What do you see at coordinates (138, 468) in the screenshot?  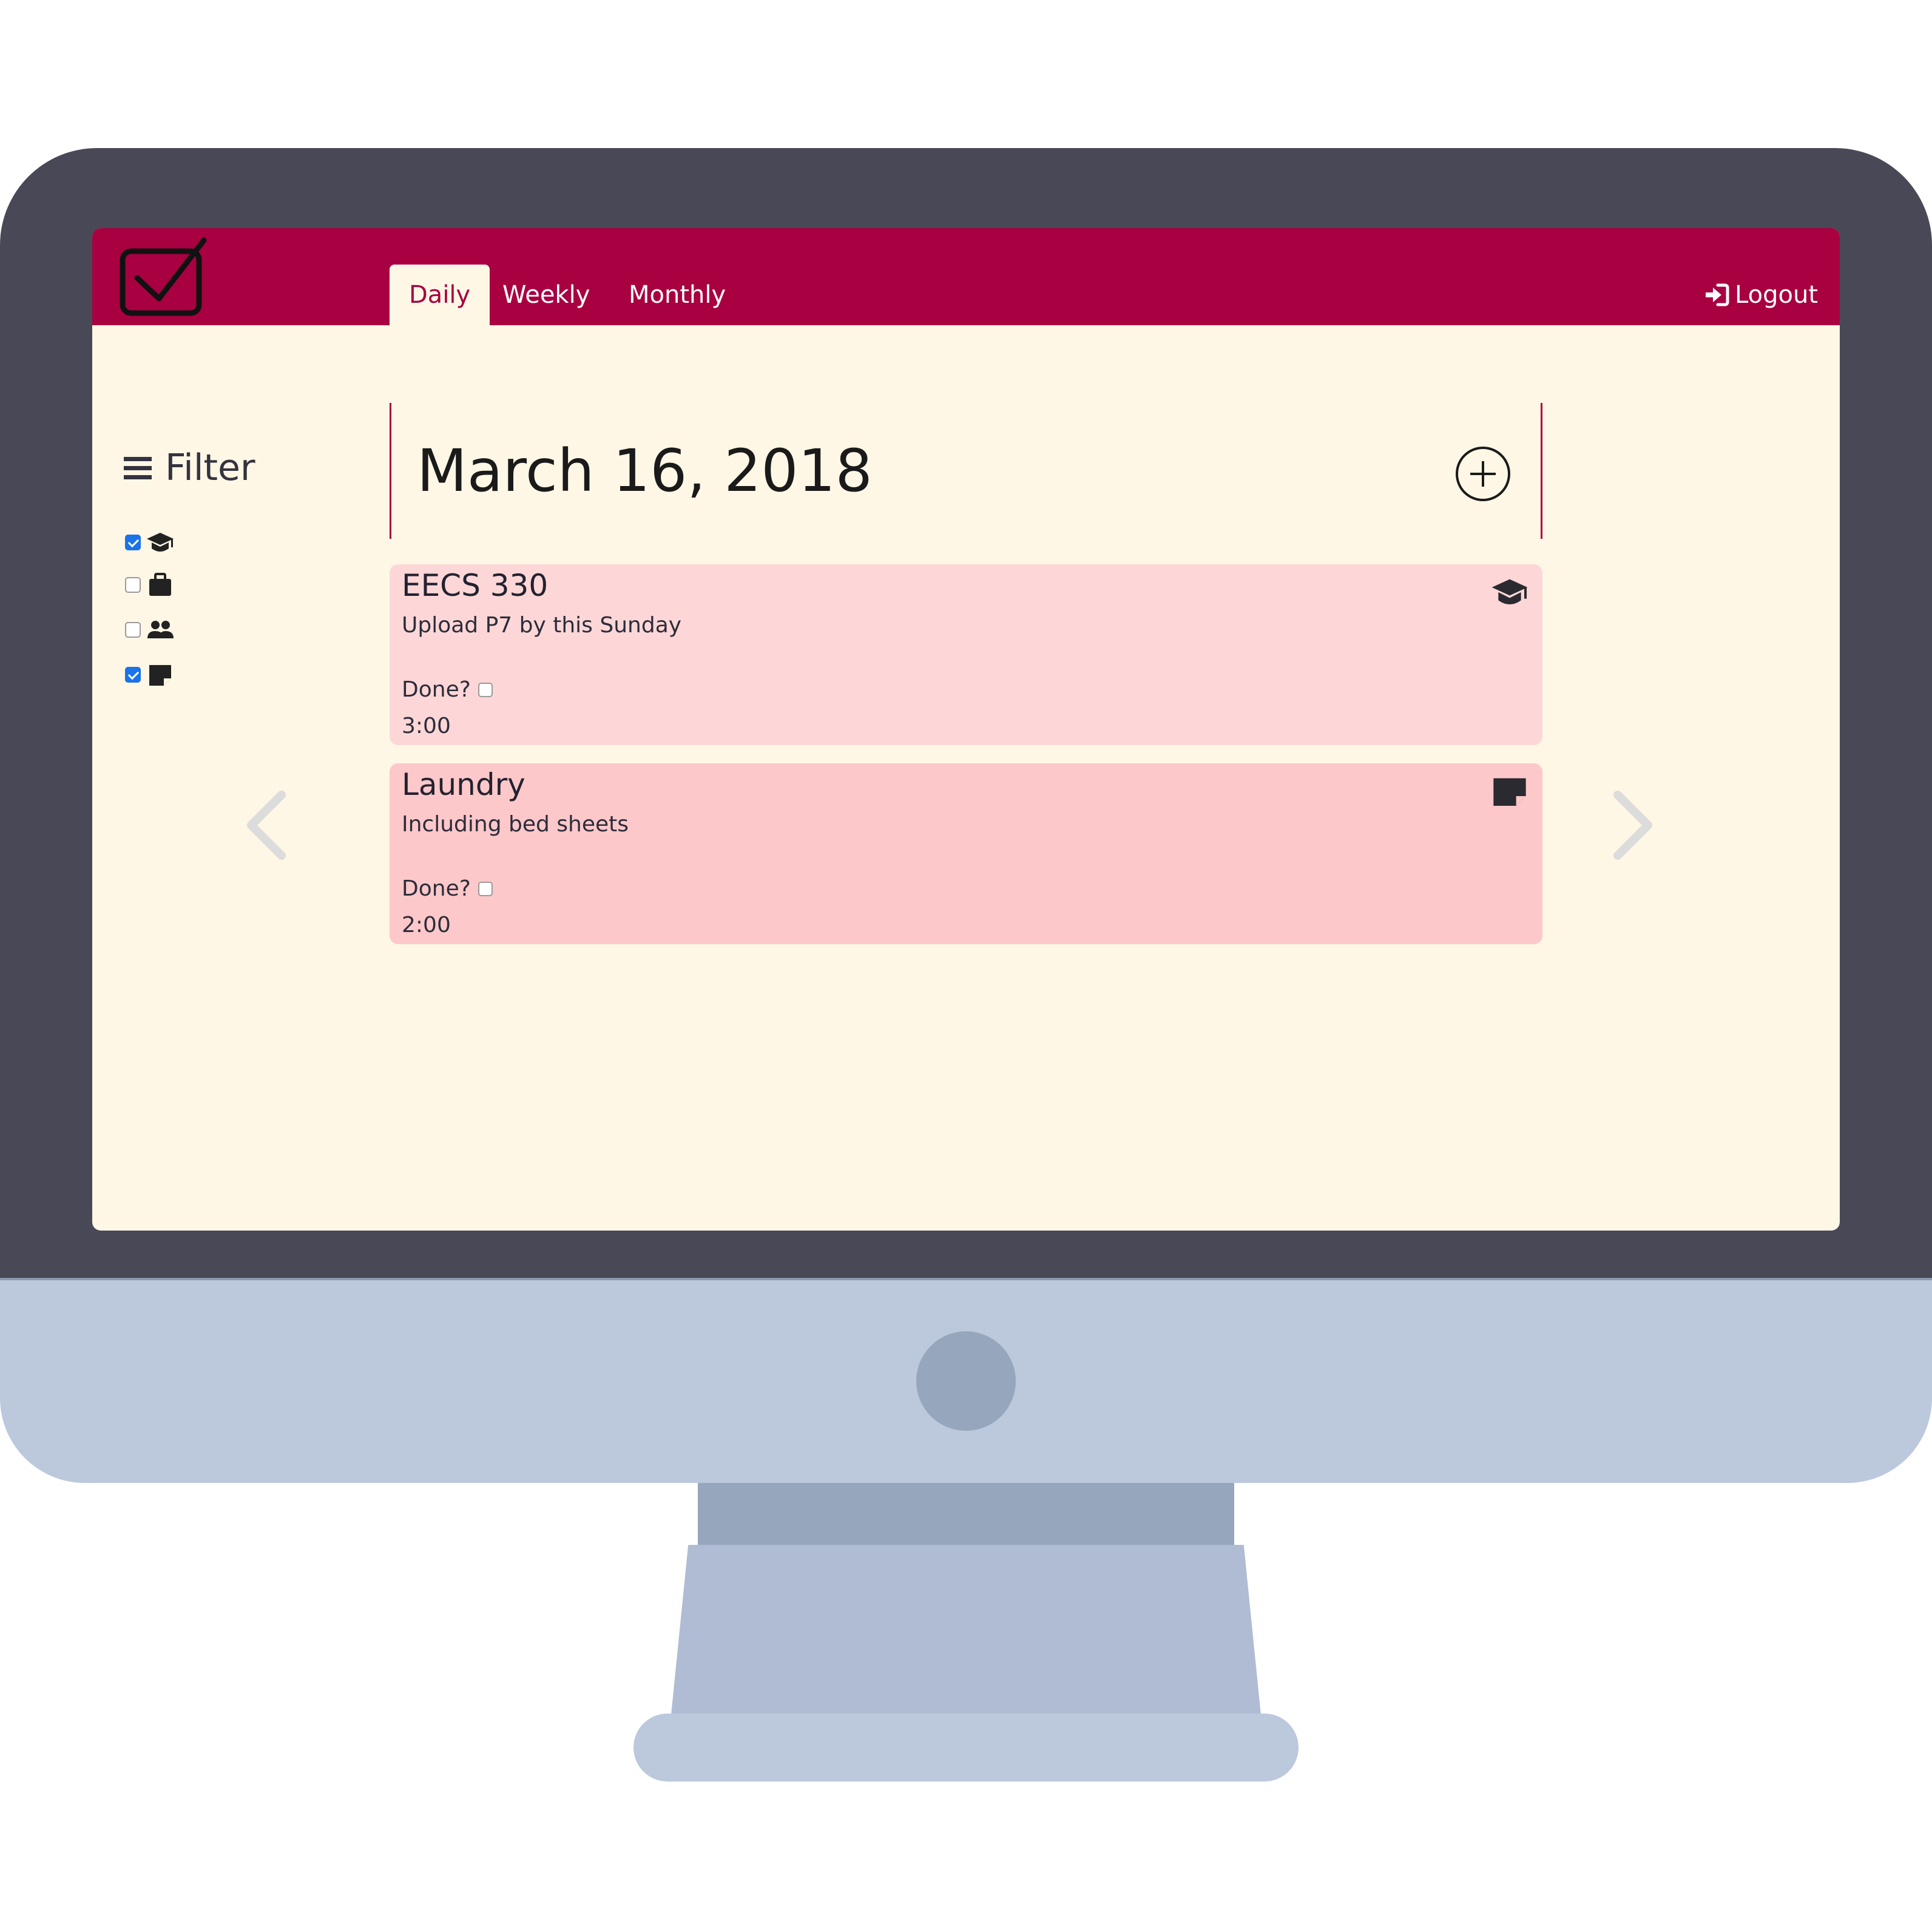 I see `bars-icon` at bounding box center [138, 468].